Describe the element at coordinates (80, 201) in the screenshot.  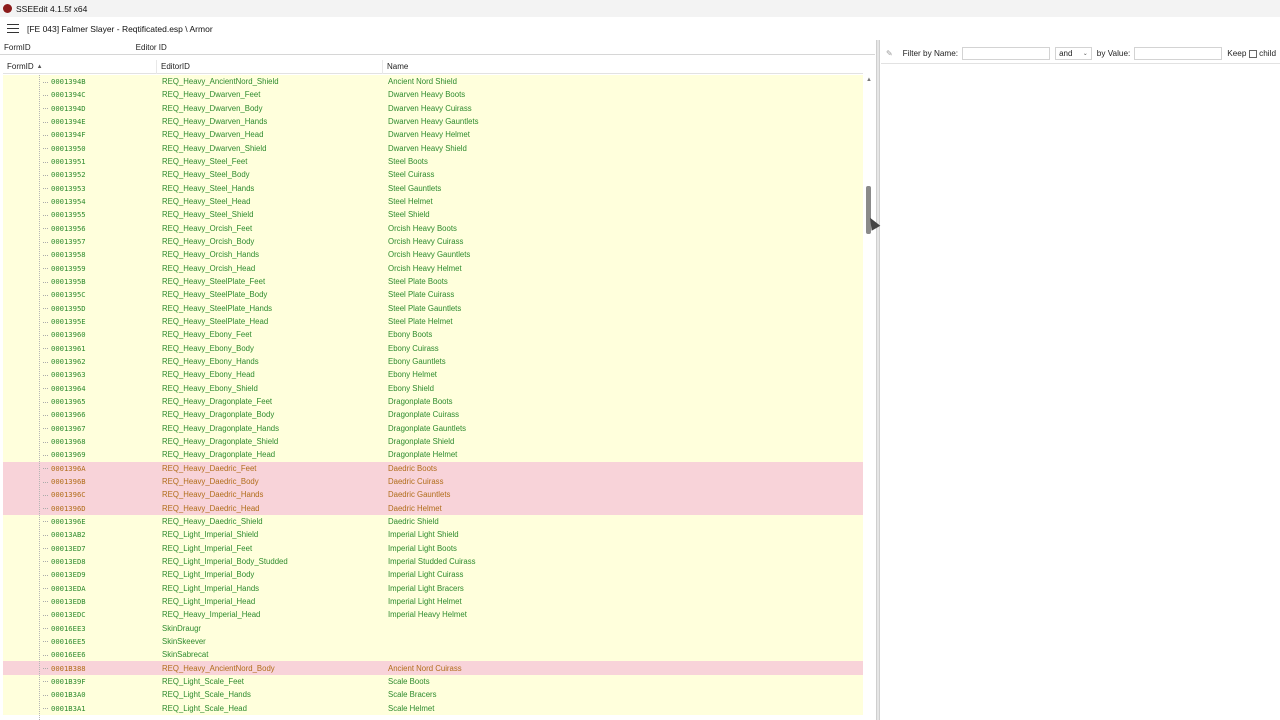
I see `record-formid: 00013954` at that location.